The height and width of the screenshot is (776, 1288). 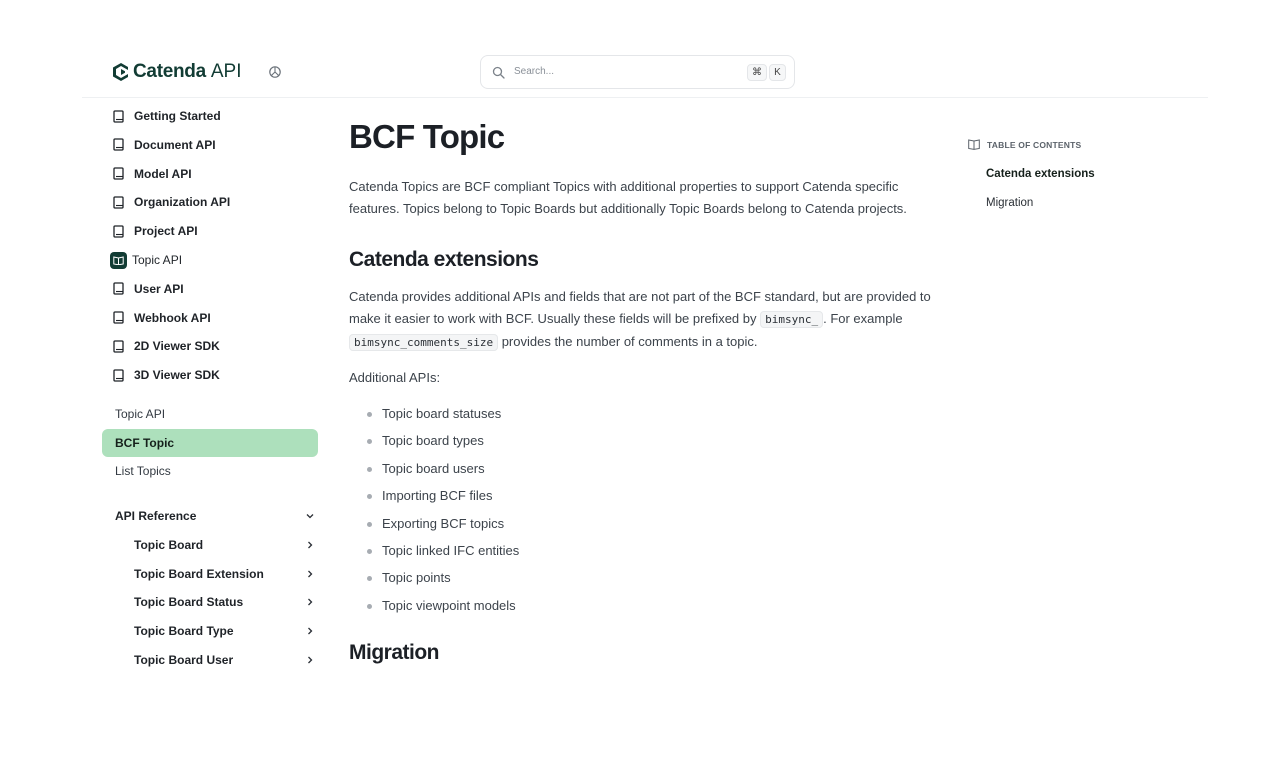 What do you see at coordinates (120, 72) in the screenshot?
I see `catenda-logo-icon` at bounding box center [120, 72].